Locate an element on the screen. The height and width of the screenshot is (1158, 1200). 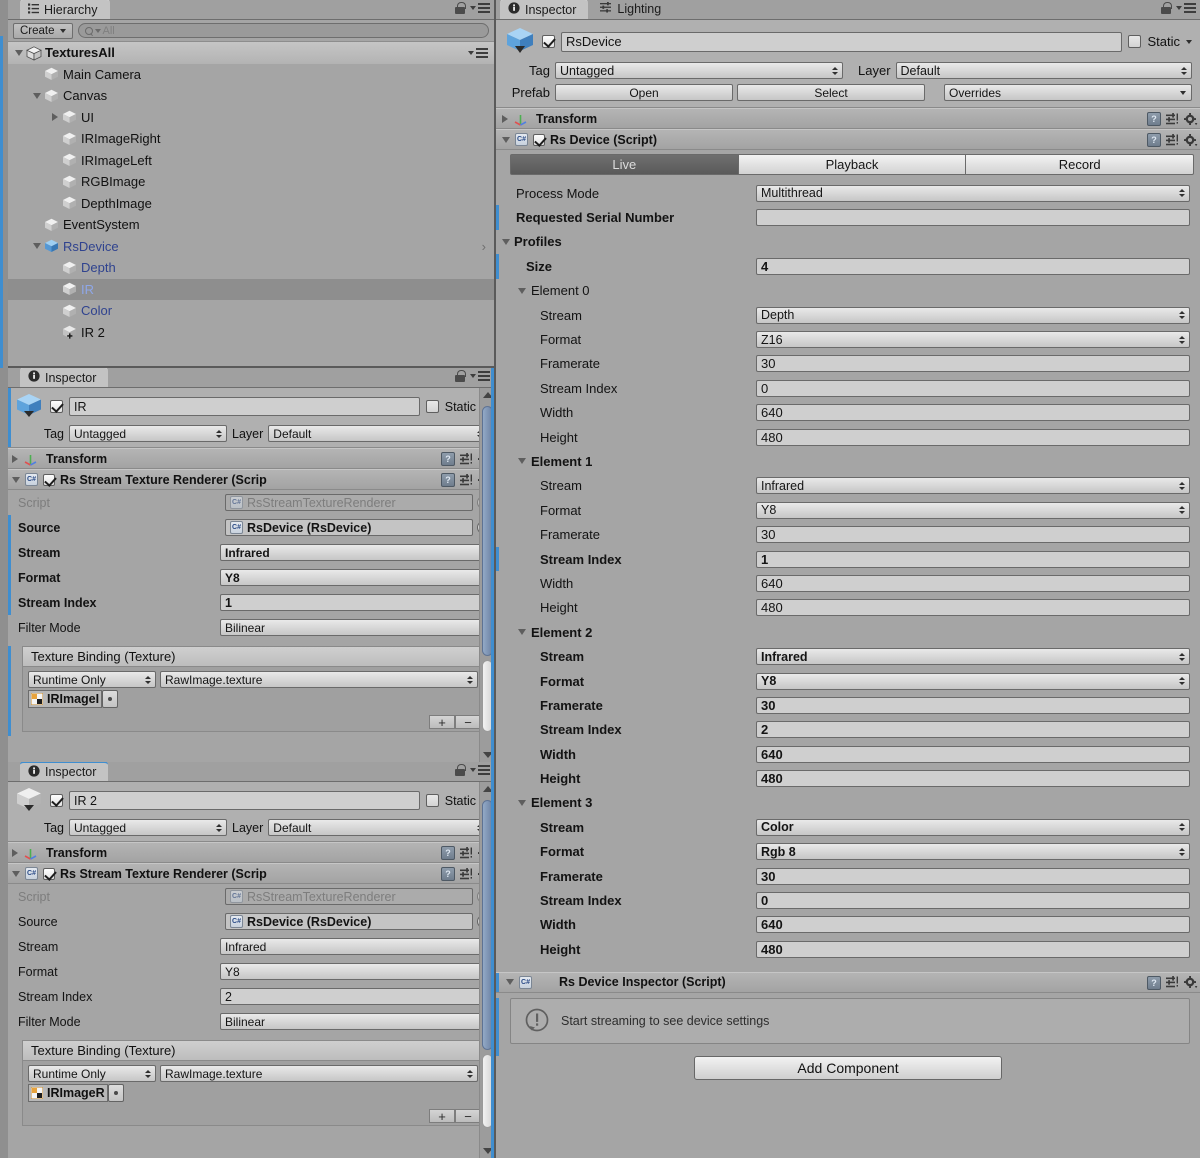
element-0-framerate-input: 30 is located at coordinates (973, 364).